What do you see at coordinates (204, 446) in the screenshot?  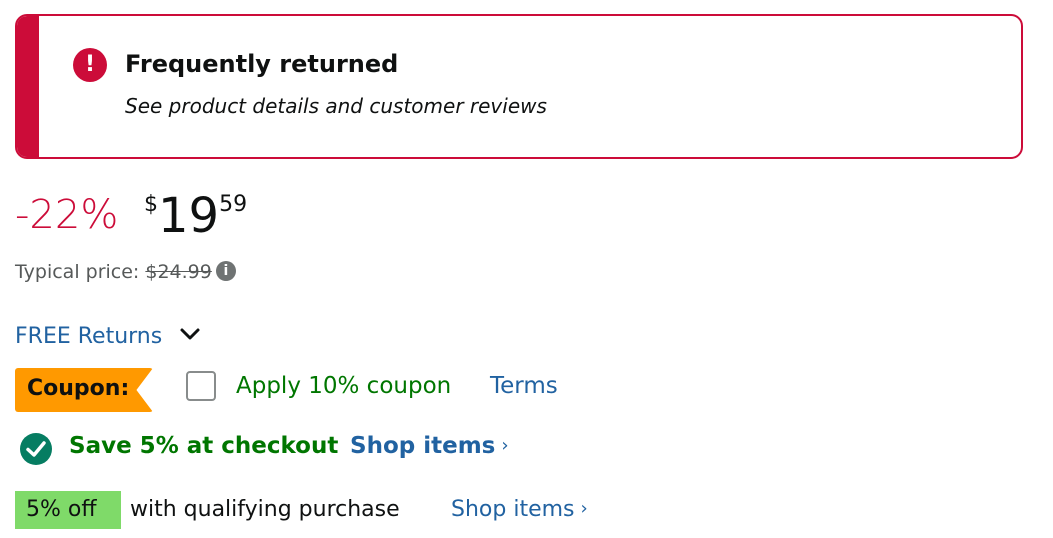 I see `save-at-checkout-text: Save 5% at checkout` at bounding box center [204, 446].